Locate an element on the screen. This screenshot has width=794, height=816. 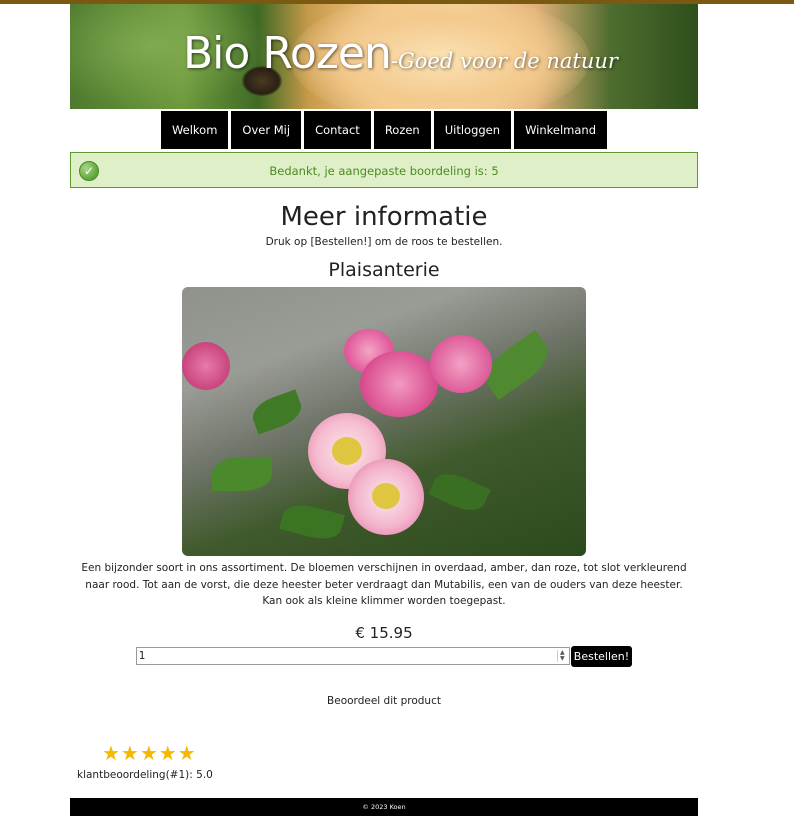
footer: © 2023 Koen is located at coordinates (384, 806).